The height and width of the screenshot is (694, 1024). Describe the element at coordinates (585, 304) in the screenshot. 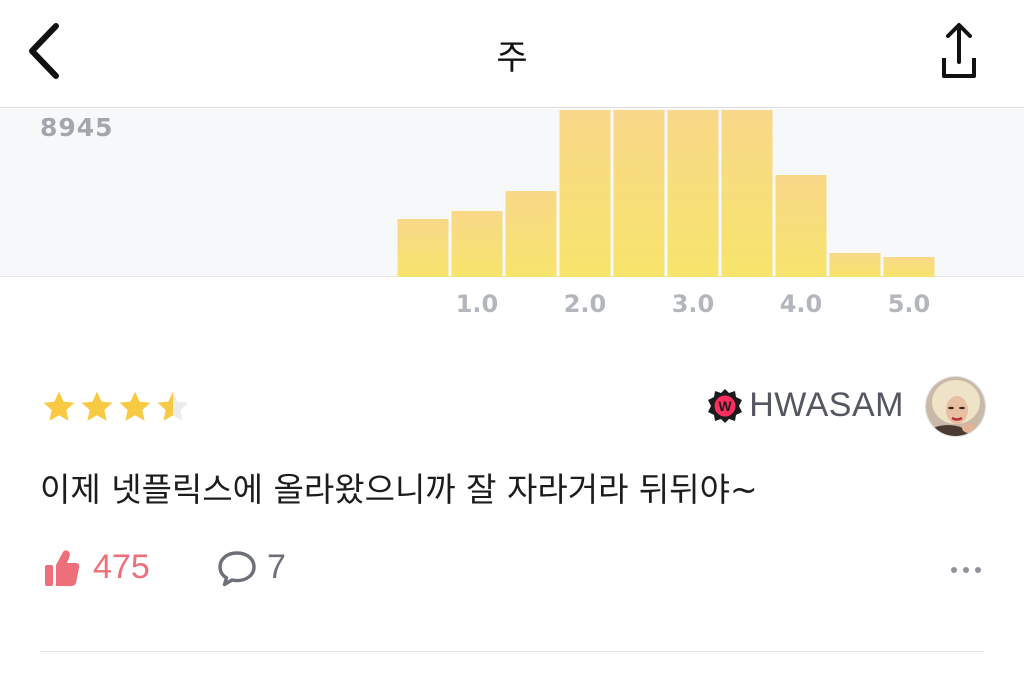

I see `tick-label: 2.0` at that location.